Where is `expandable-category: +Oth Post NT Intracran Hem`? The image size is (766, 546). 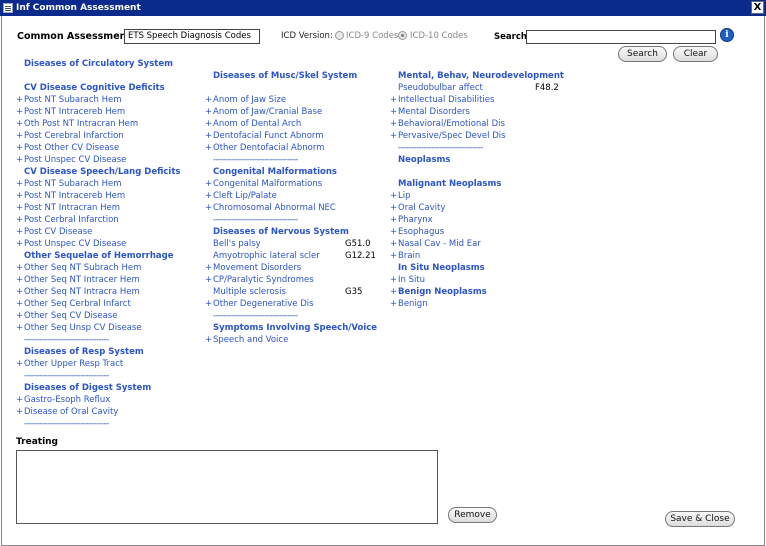 expandable-category: +Oth Post NT Intracran Hem is located at coordinates (98, 124).